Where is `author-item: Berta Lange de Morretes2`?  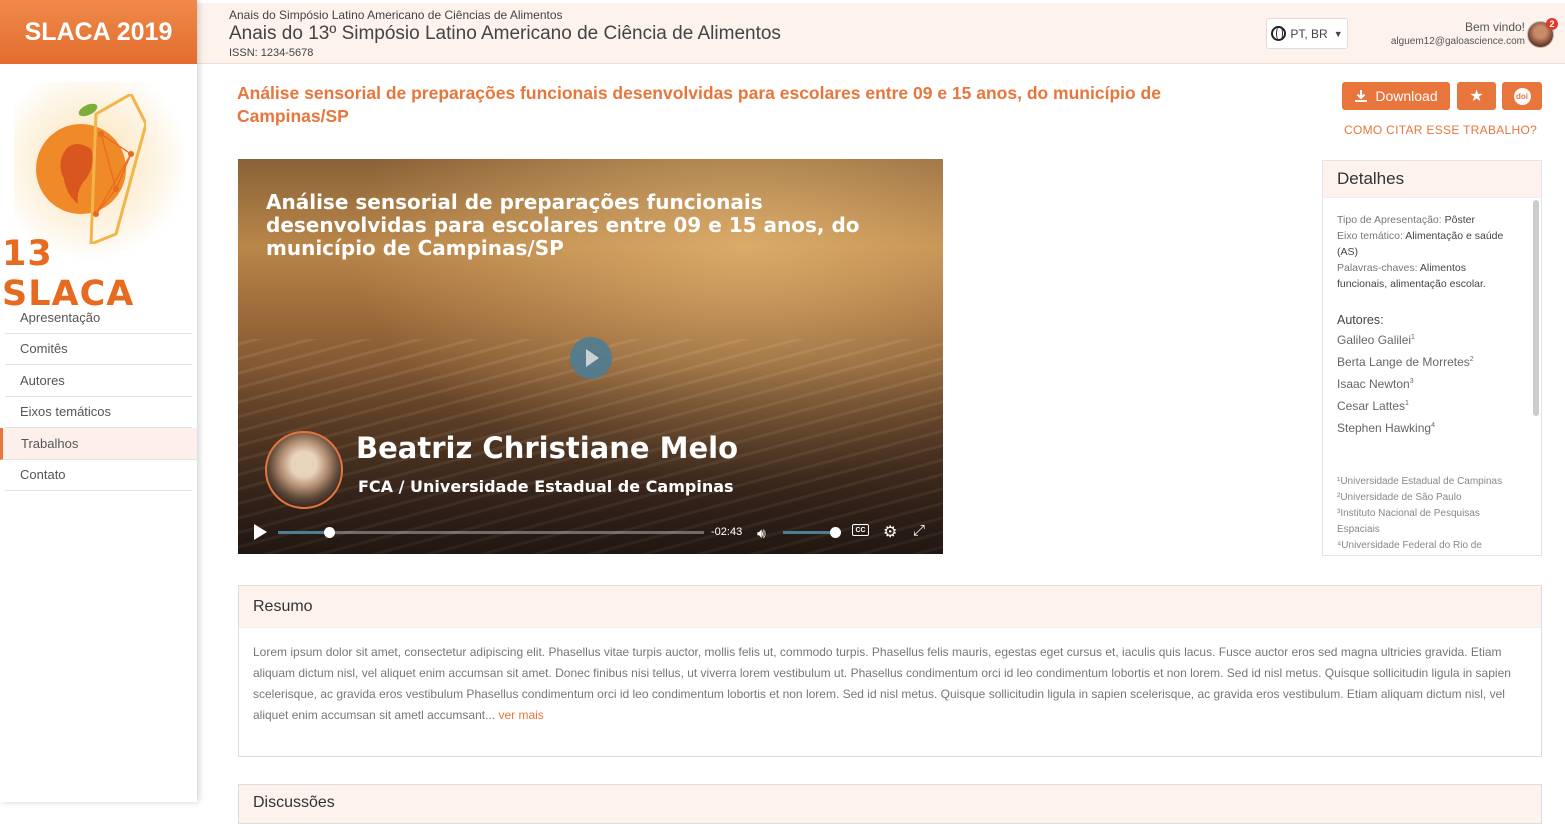 author-item: Berta Lange de Morretes2 is located at coordinates (1426, 361).